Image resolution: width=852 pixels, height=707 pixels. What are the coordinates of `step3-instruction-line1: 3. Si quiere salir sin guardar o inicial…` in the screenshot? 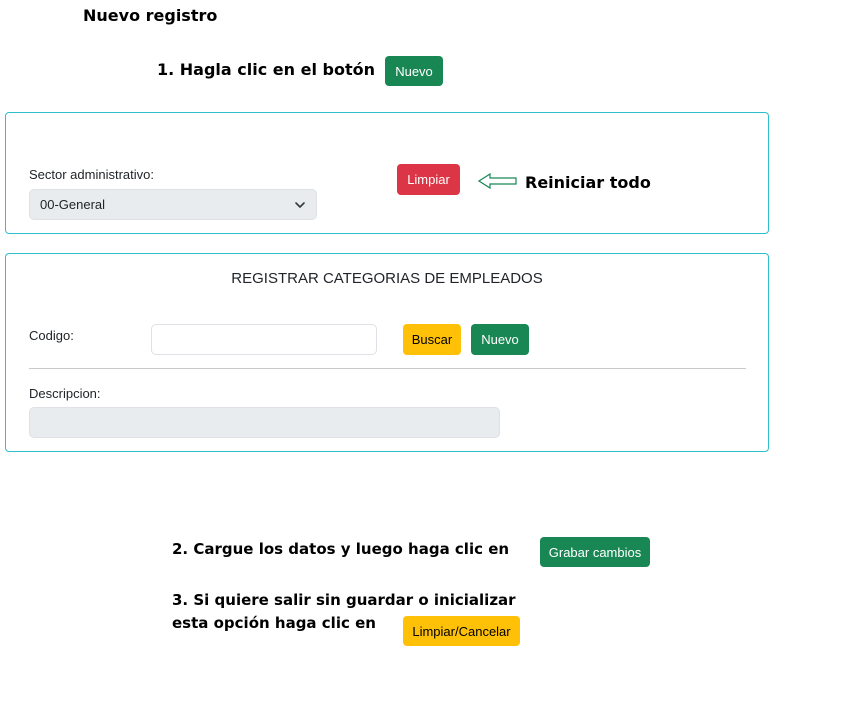 It's located at (344, 600).